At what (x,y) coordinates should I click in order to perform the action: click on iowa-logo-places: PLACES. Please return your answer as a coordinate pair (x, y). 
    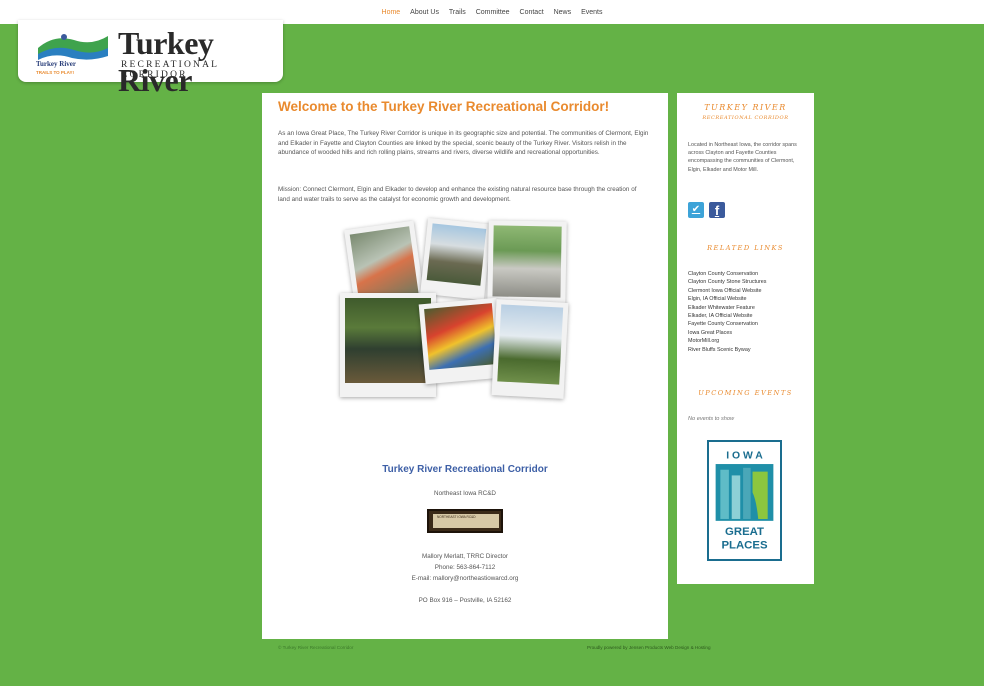
    Looking at the image, I should click on (744, 545).